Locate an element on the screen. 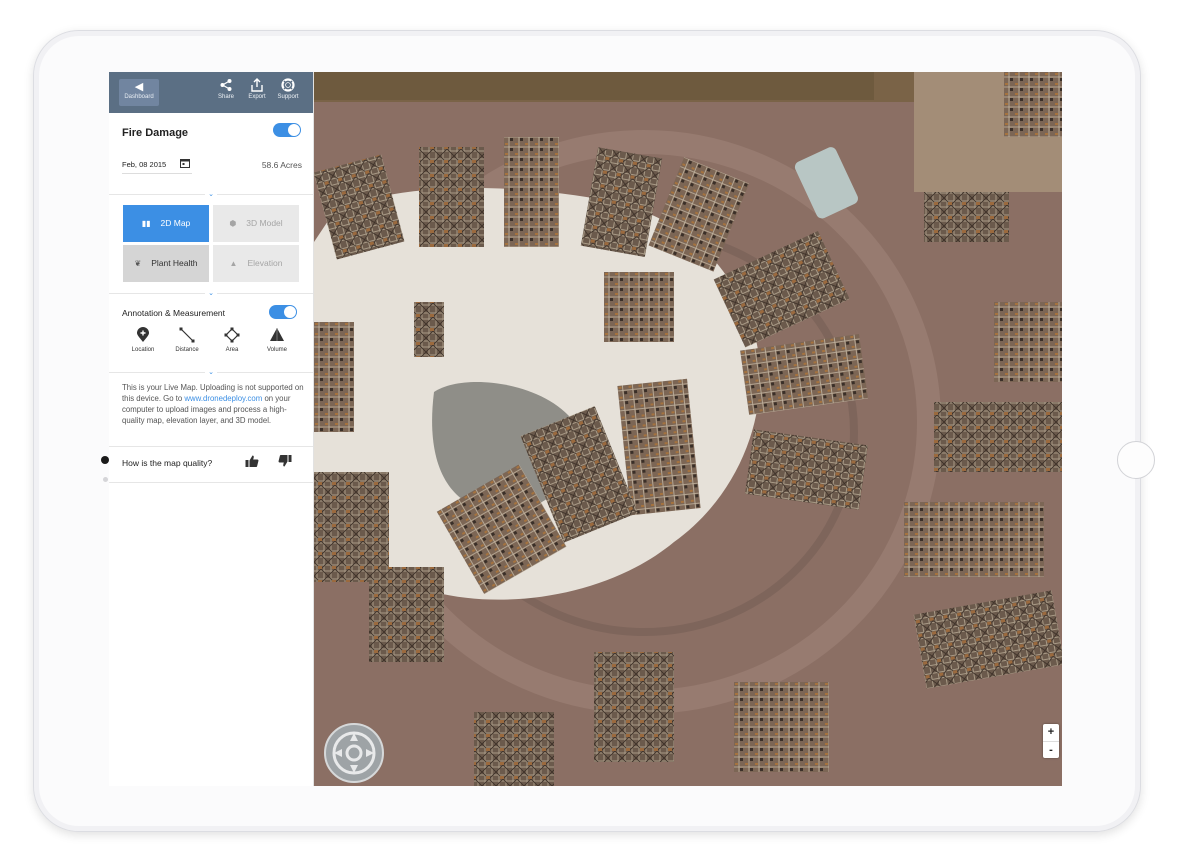 Image resolution: width=1200 pixels, height=866 pixels. acreage-value: 58.6 Acres is located at coordinates (281, 165).